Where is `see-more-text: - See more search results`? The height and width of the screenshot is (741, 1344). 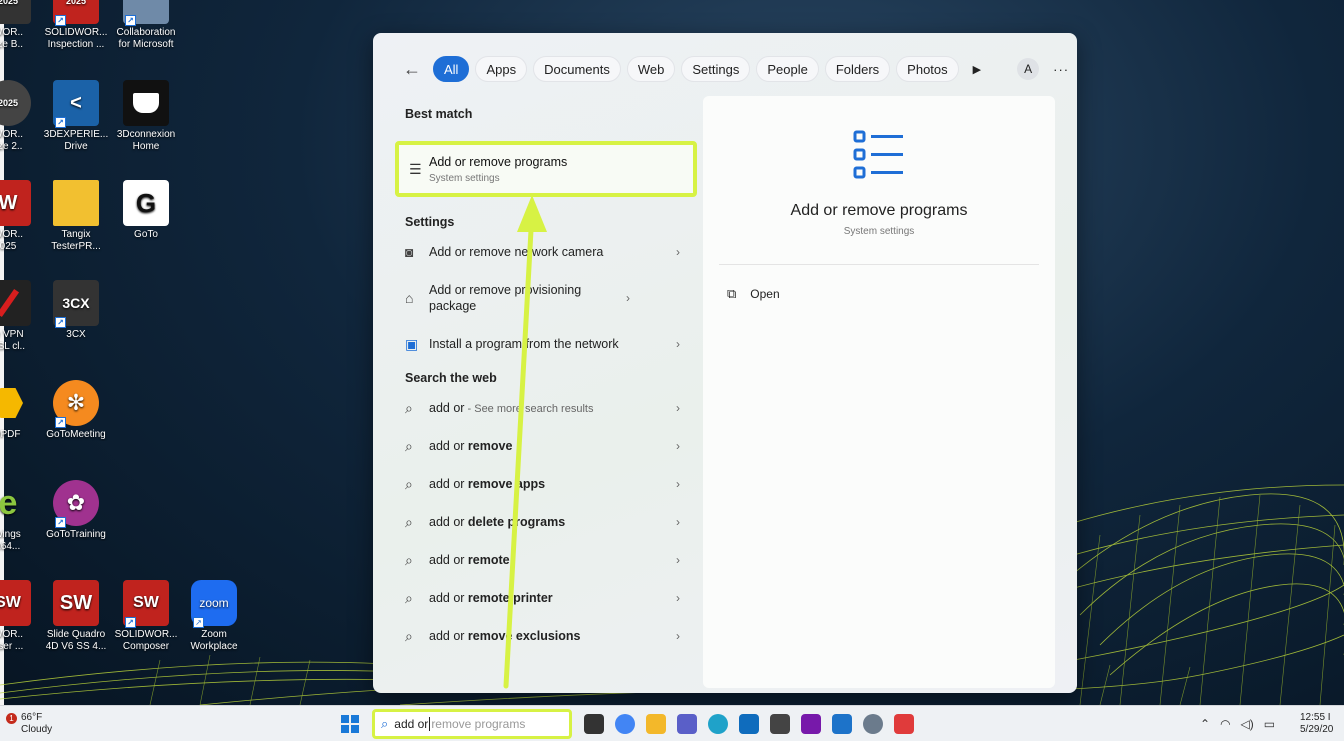 see-more-text: - See more search results is located at coordinates (529, 408).